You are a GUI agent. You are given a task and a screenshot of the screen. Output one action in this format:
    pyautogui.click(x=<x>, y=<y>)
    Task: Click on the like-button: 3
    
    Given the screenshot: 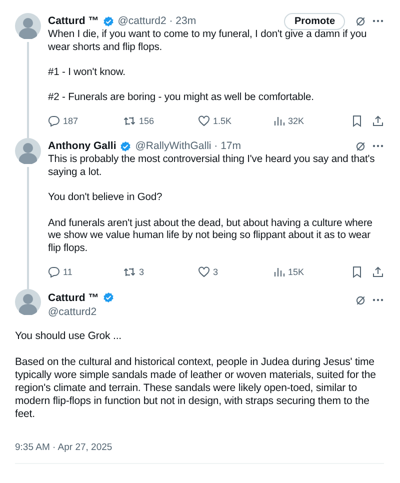 What is the action you would take?
    pyautogui.click(x=235, y=272)
    